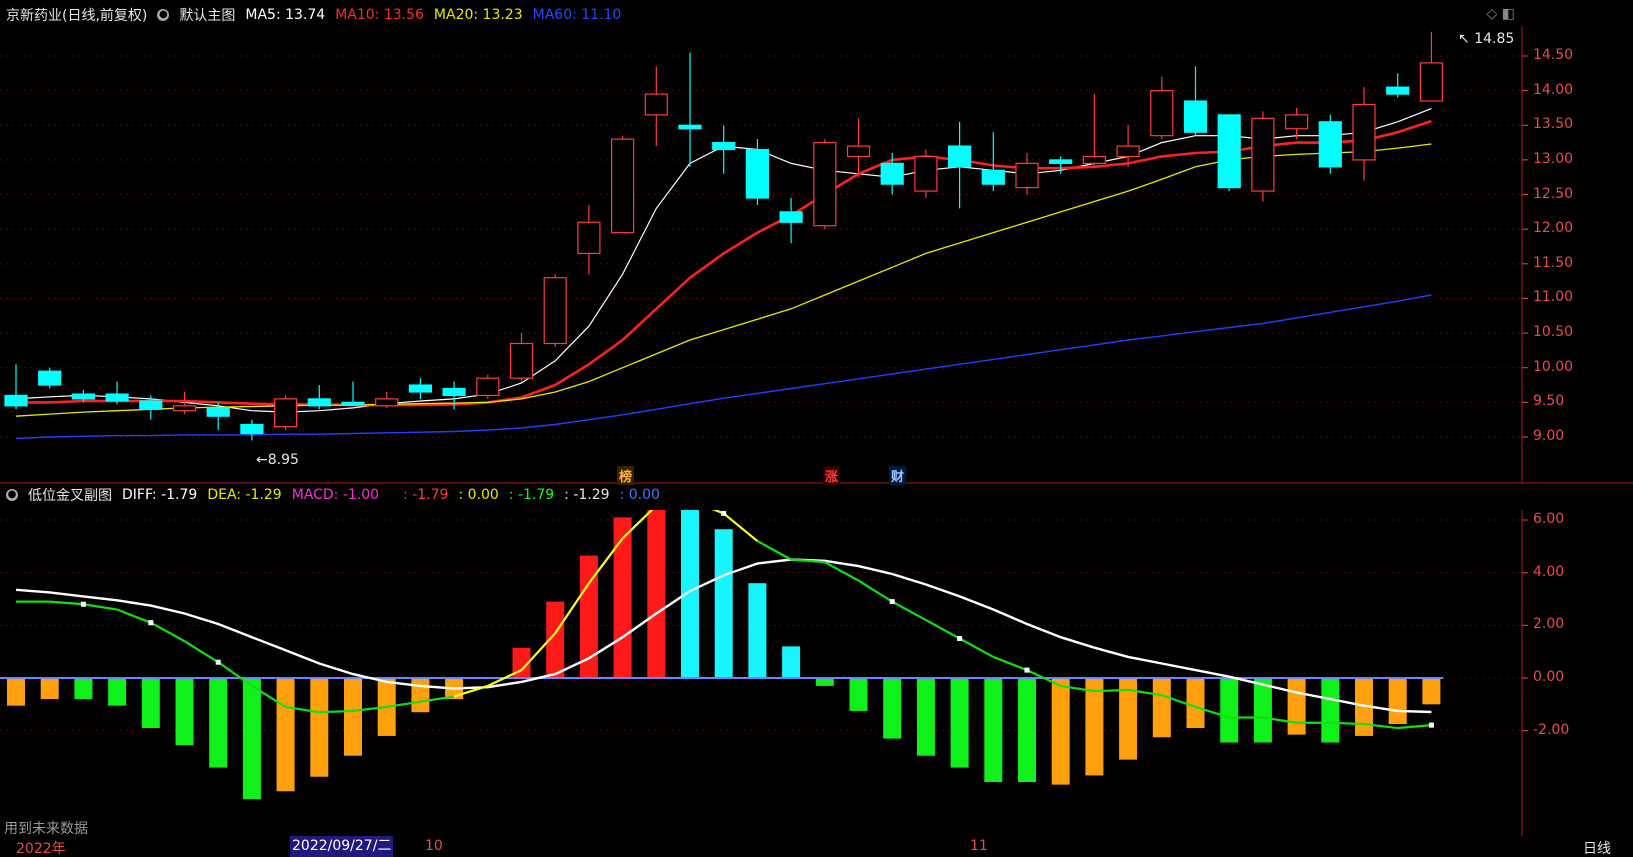 This screenshot has width=1633, height=857. What do you see at coordinates (531, 495) in the screenshot?
I see `value-3: : -1.79` at bounding box center [531, 495].